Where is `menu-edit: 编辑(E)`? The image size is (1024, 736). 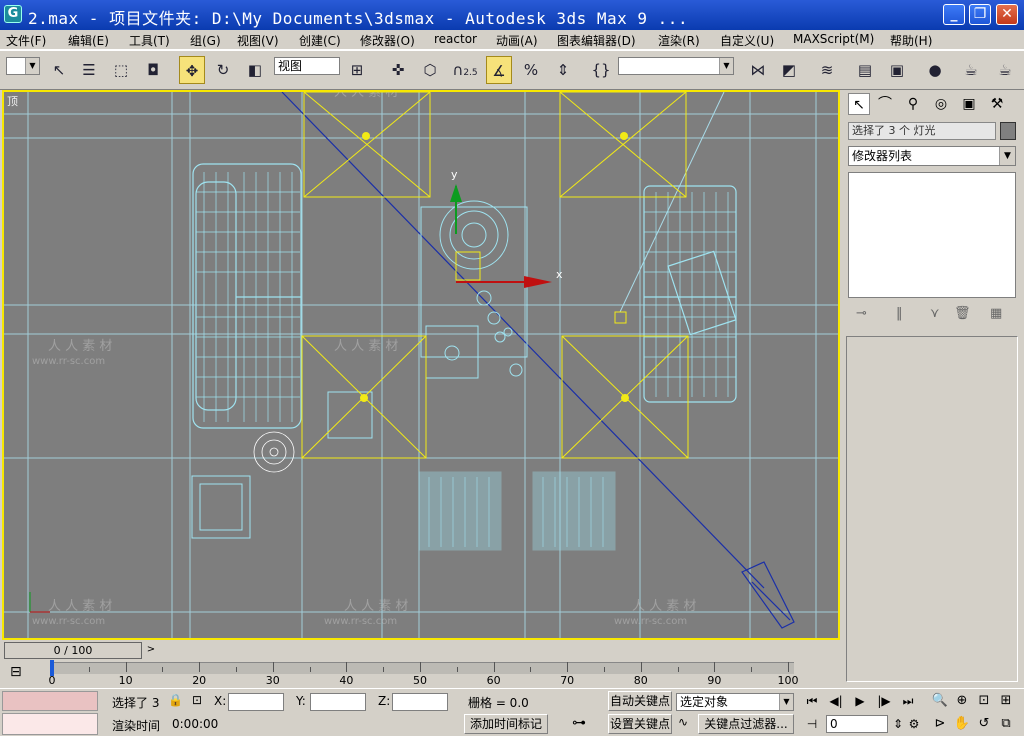
menu-edit: 编辑(E) is located at coordinates (88, 40).